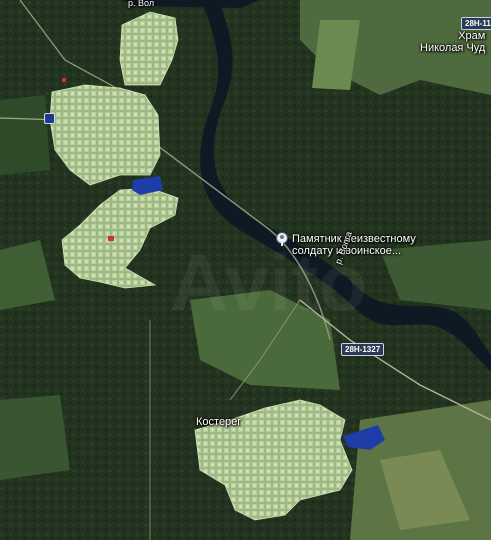  I want to click on place-pin-icon, so click(282, 239).